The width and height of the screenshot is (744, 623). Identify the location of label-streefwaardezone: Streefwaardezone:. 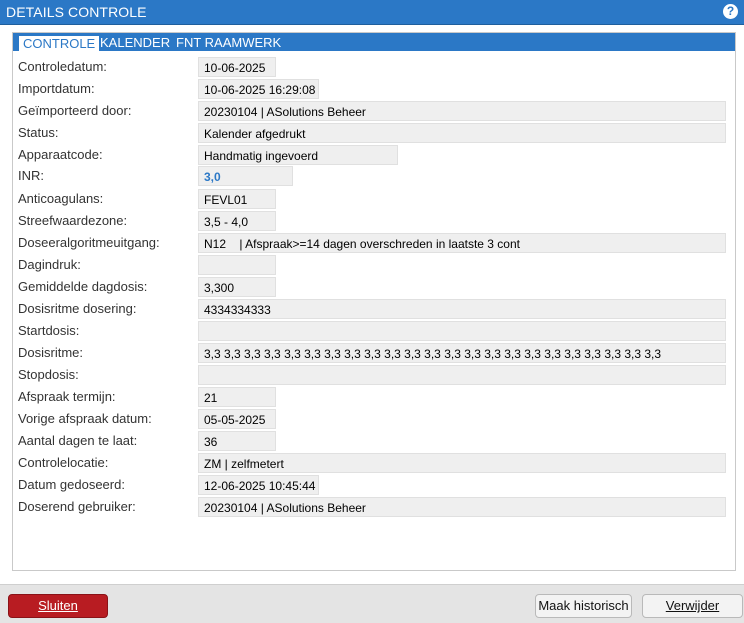
(73, 220).